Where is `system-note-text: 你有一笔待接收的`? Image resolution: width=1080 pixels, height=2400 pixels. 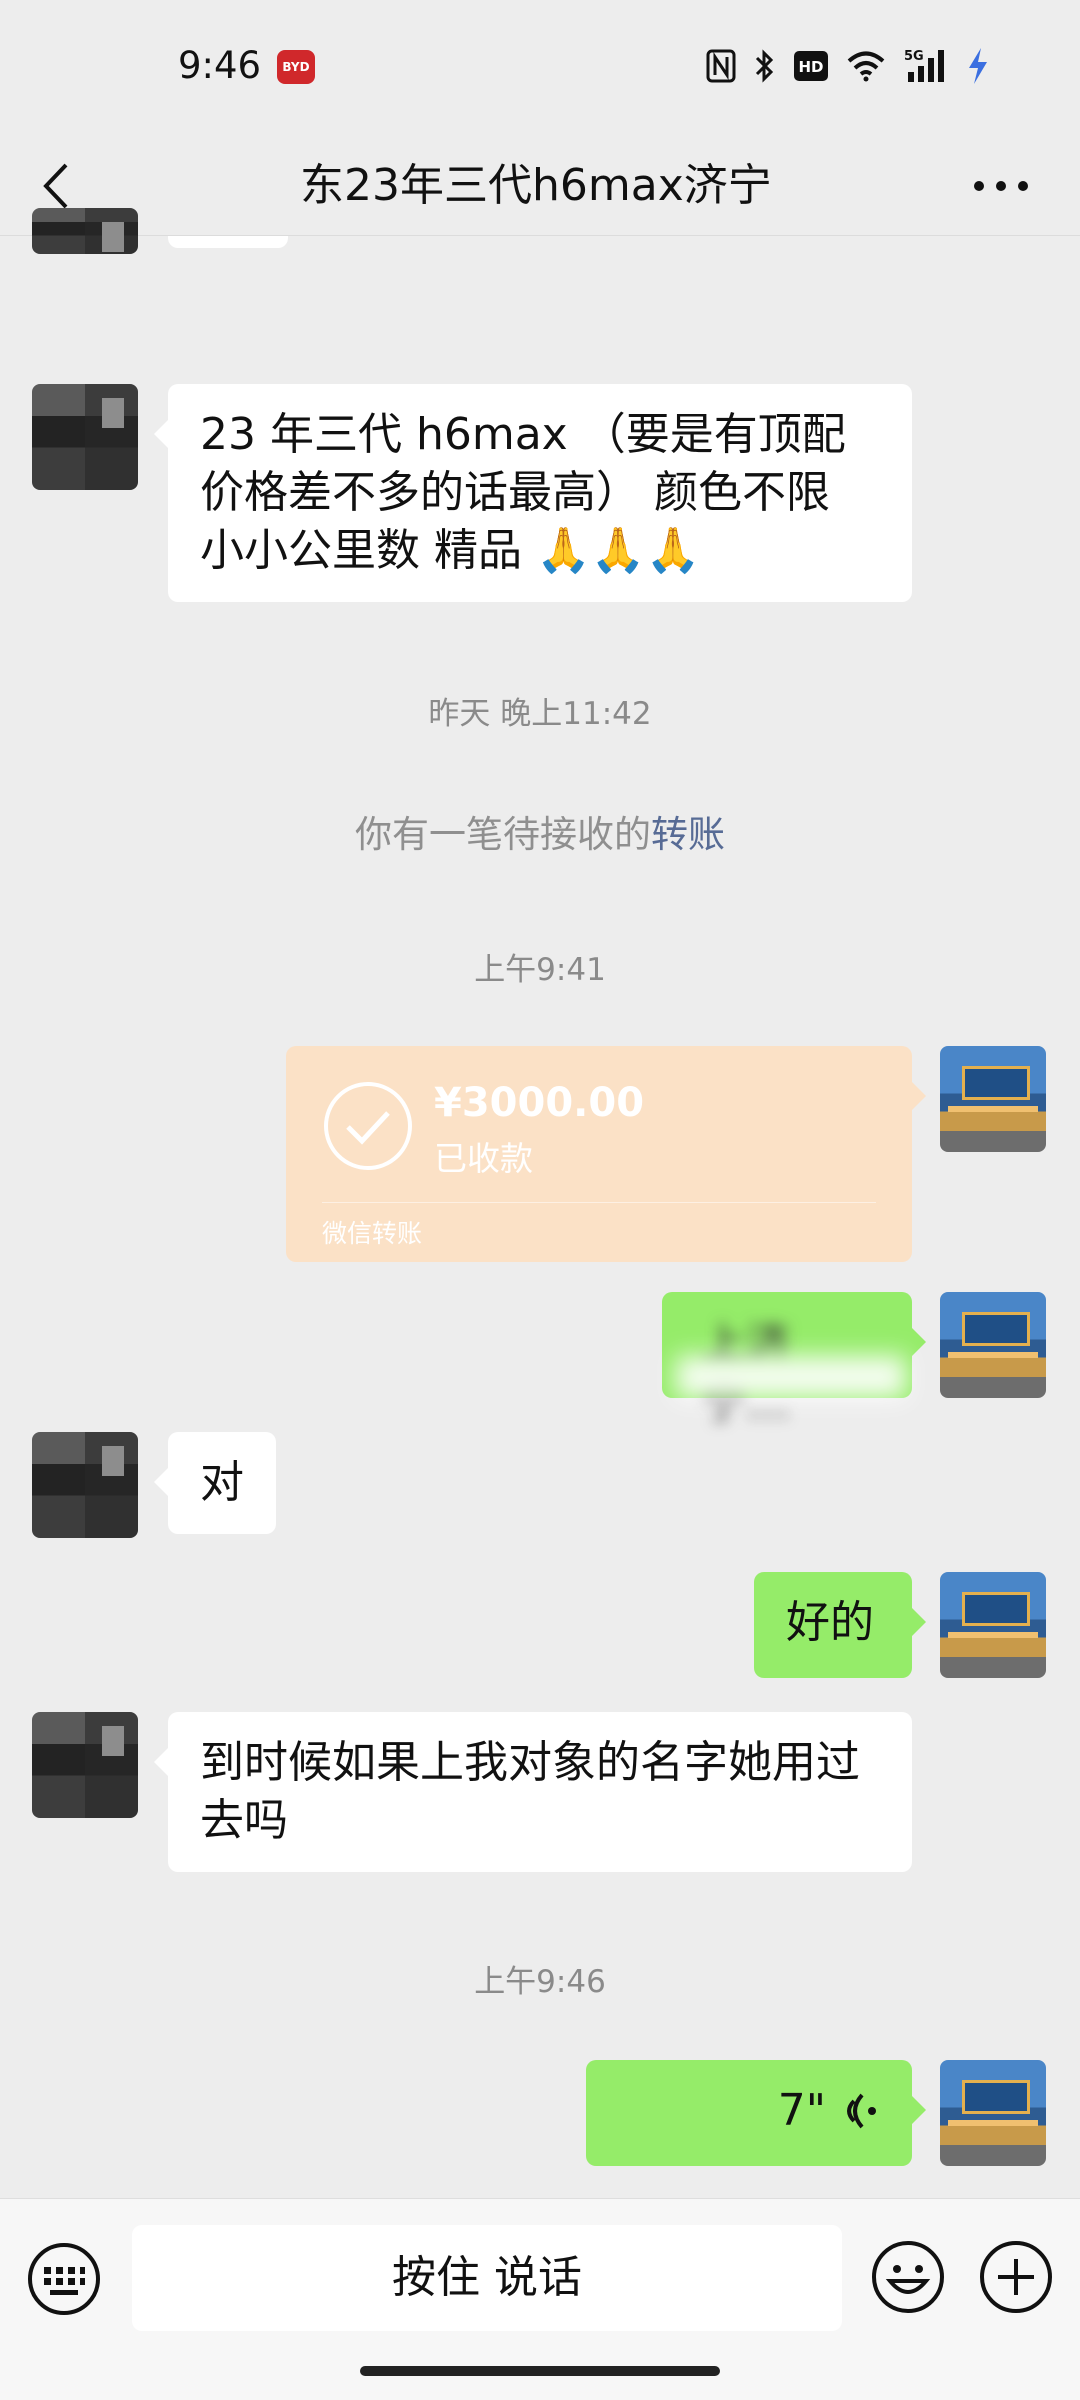
system-note-text: 你有一笔待接收的 is located at coordinates (503, 834).